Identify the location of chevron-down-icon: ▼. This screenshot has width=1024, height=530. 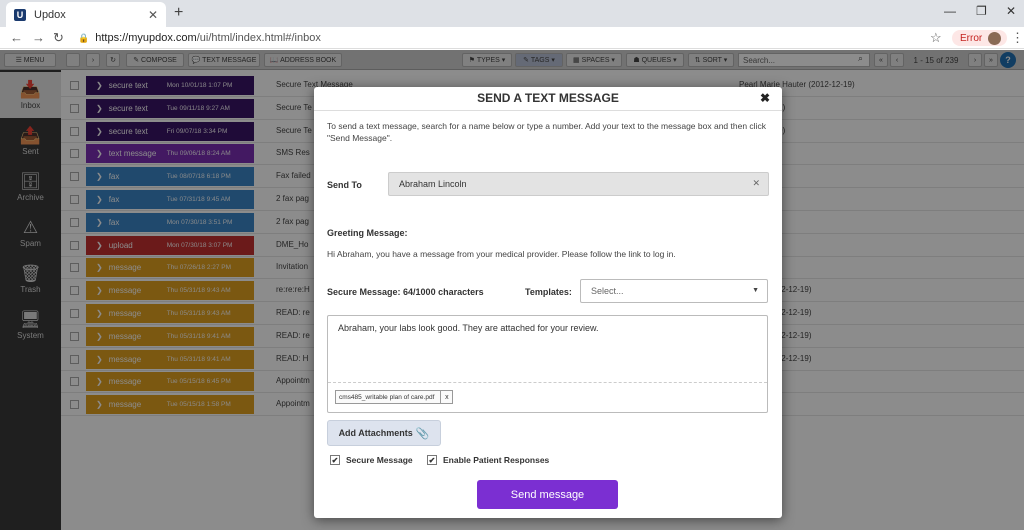
(755, 290).